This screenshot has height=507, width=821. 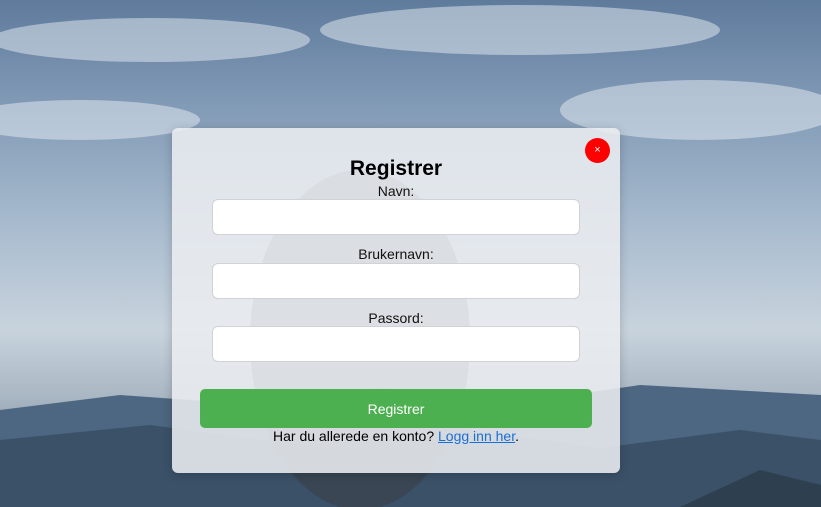 I want to click on password-label: Passord:, so click(x=396, y=318).